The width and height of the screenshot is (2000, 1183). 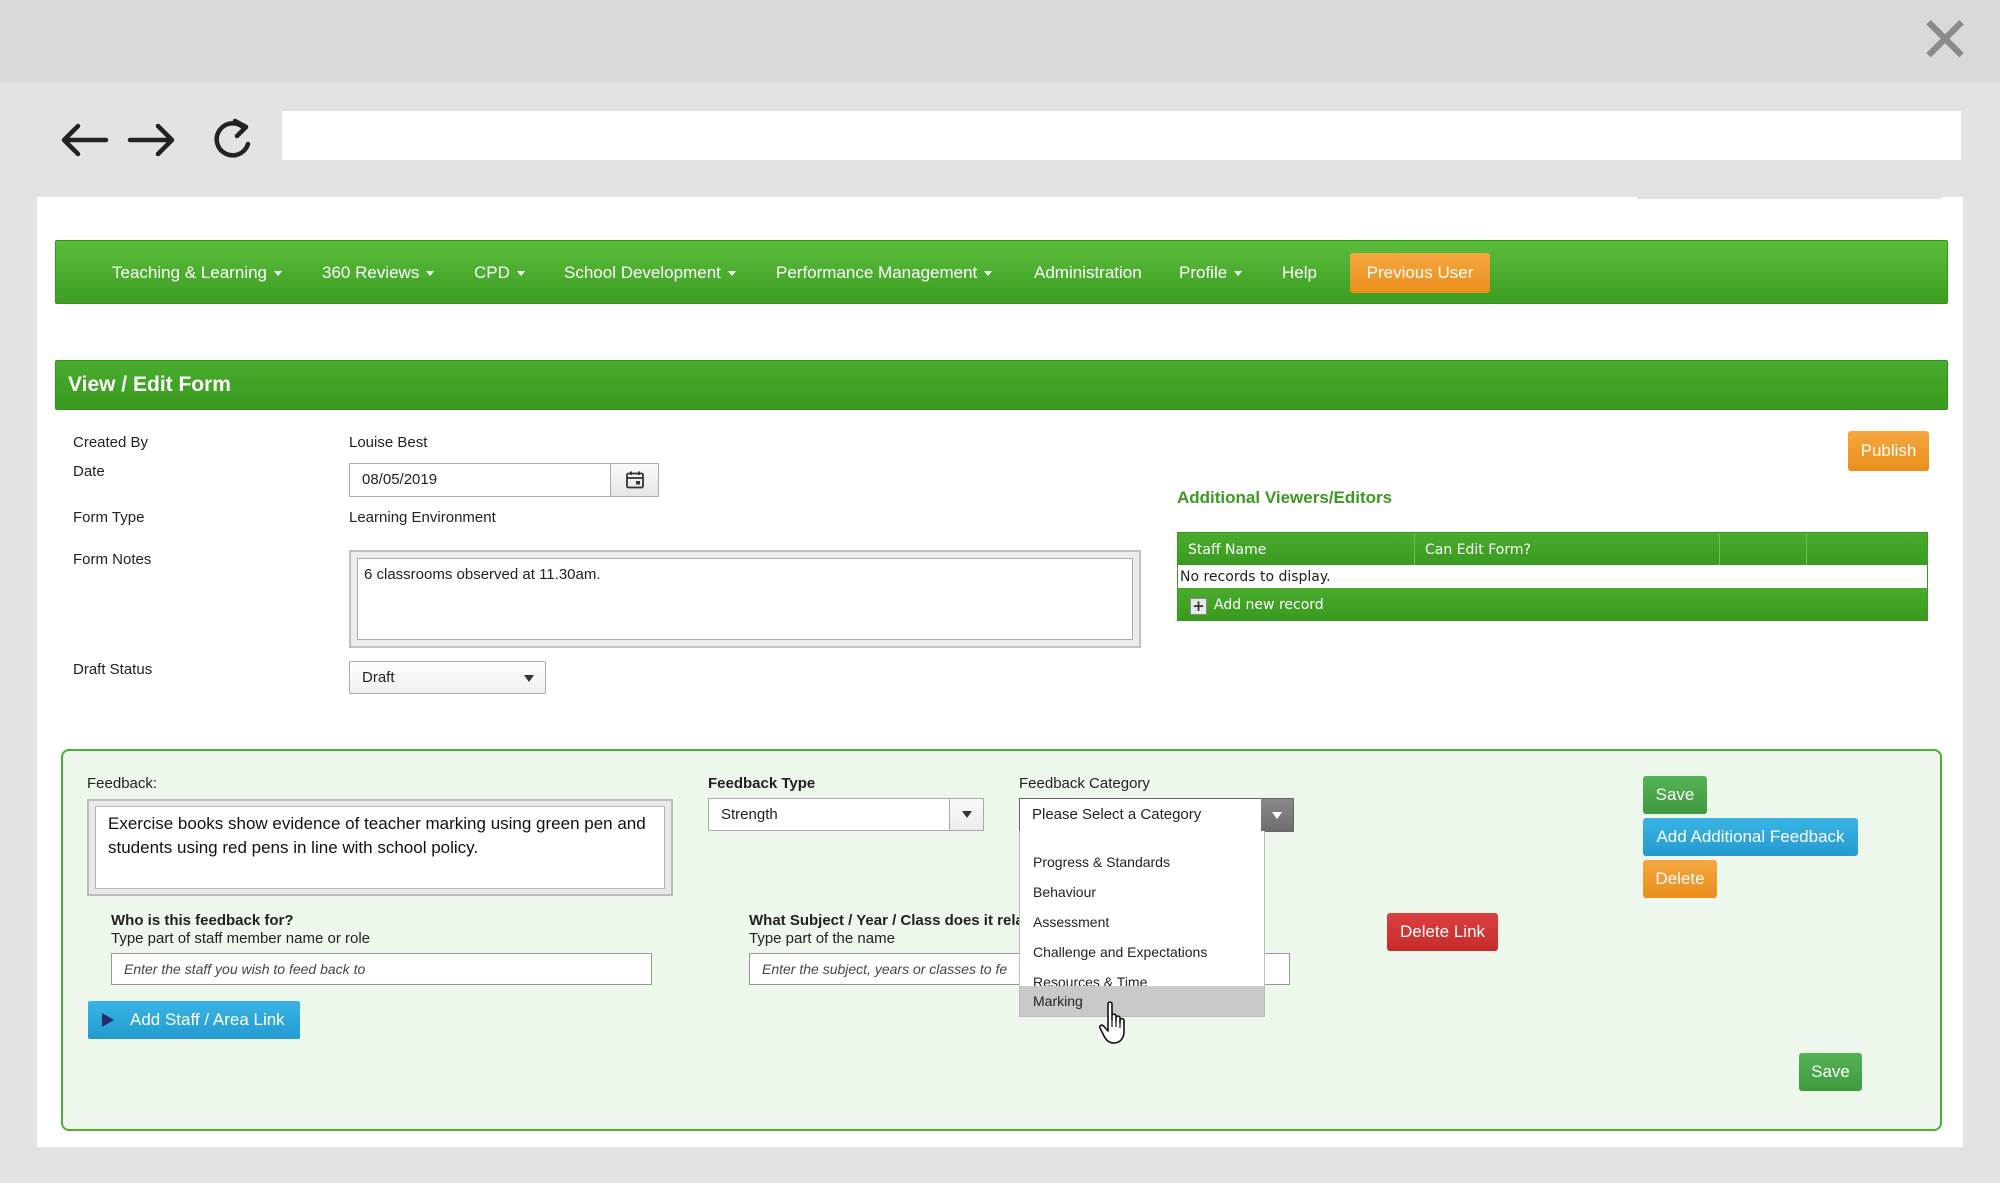 What do you see at coordinates (492, 272) in the screenshot?
I see `nav-label: CPD` at bounding box center [492, 272].